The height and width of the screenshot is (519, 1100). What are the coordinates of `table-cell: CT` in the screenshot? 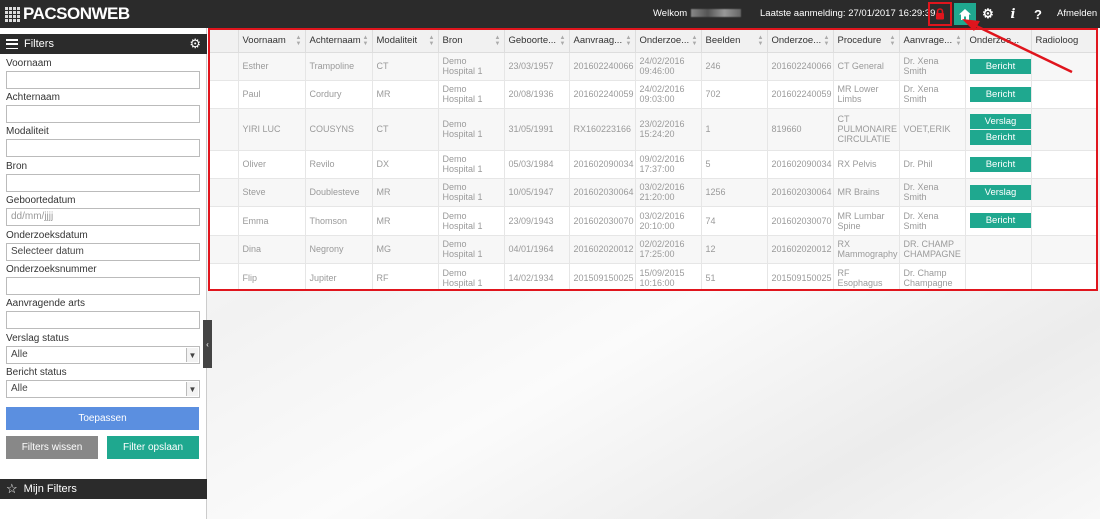 It's located at (405, 129).